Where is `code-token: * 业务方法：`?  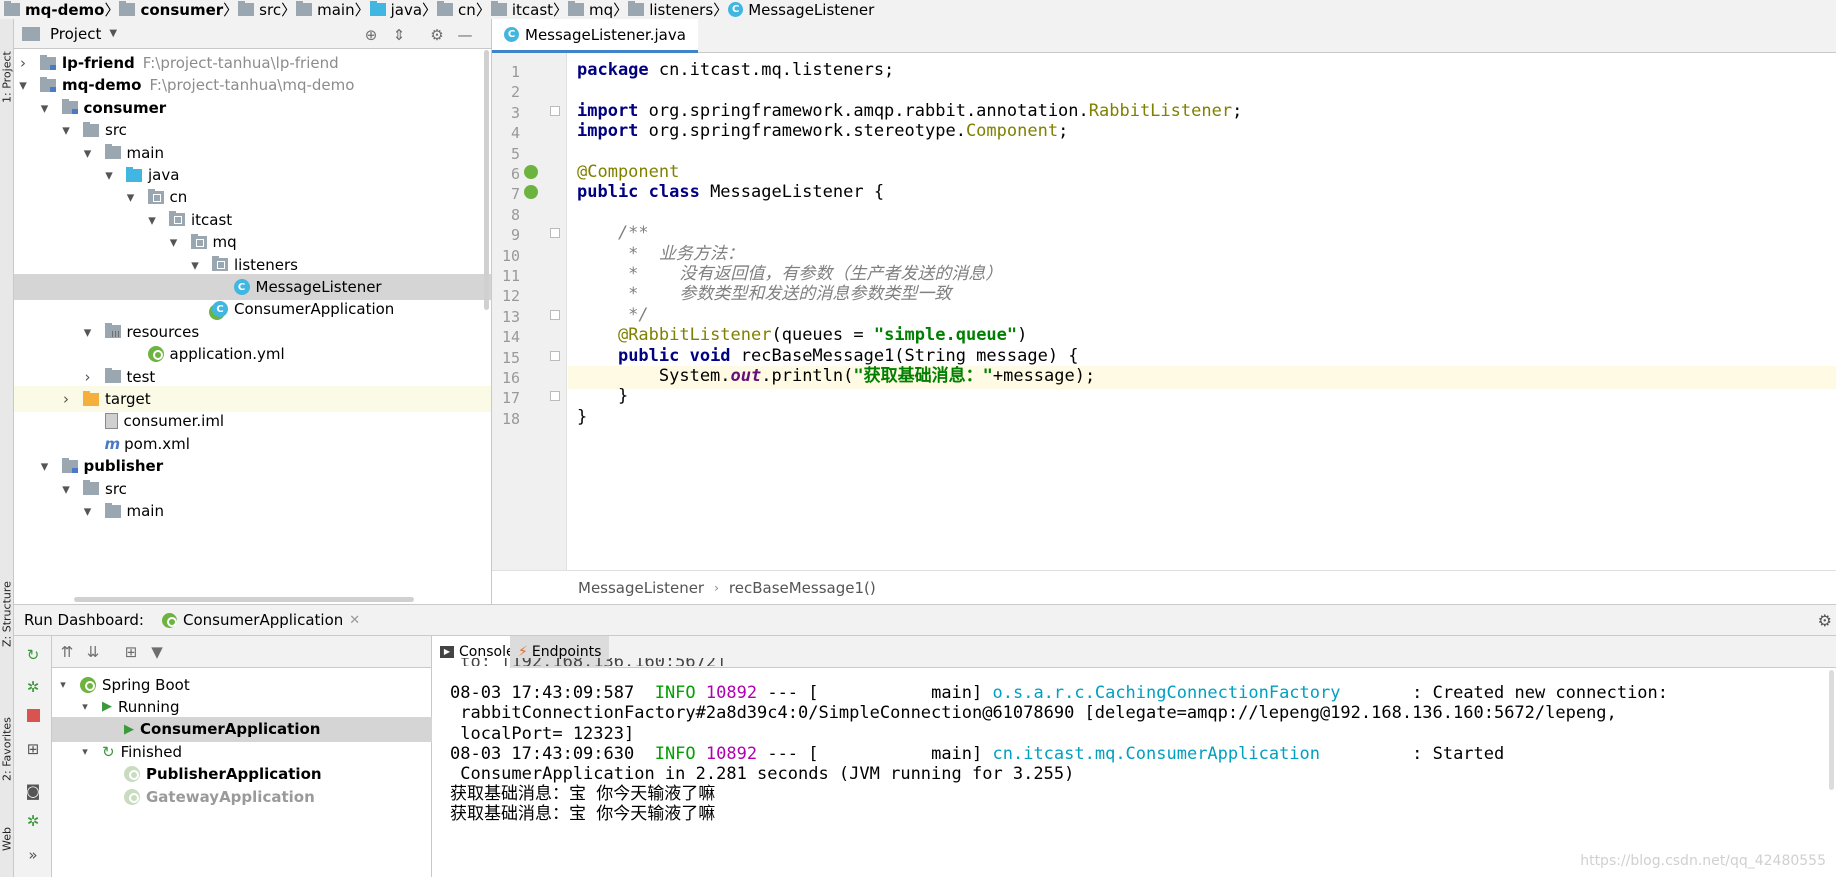 code-token: * 业务方法： is located at coordinates (660, 253).